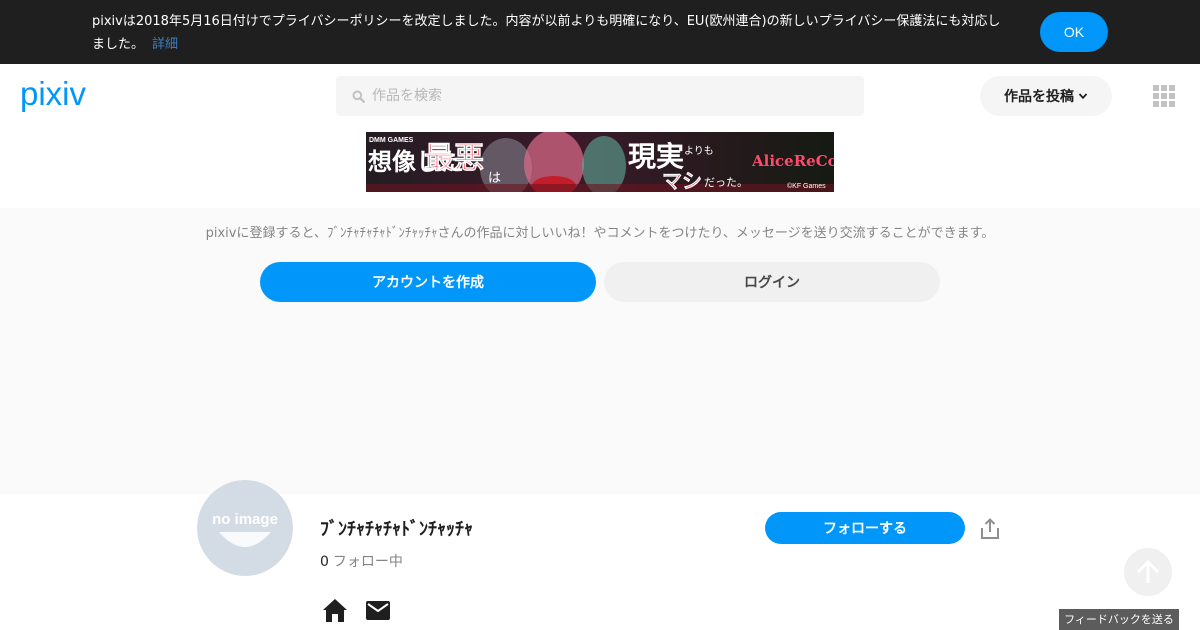  Describe the element at coordinates (772, 282) in the screenshot. I see `login-button: ログイン` at that location.